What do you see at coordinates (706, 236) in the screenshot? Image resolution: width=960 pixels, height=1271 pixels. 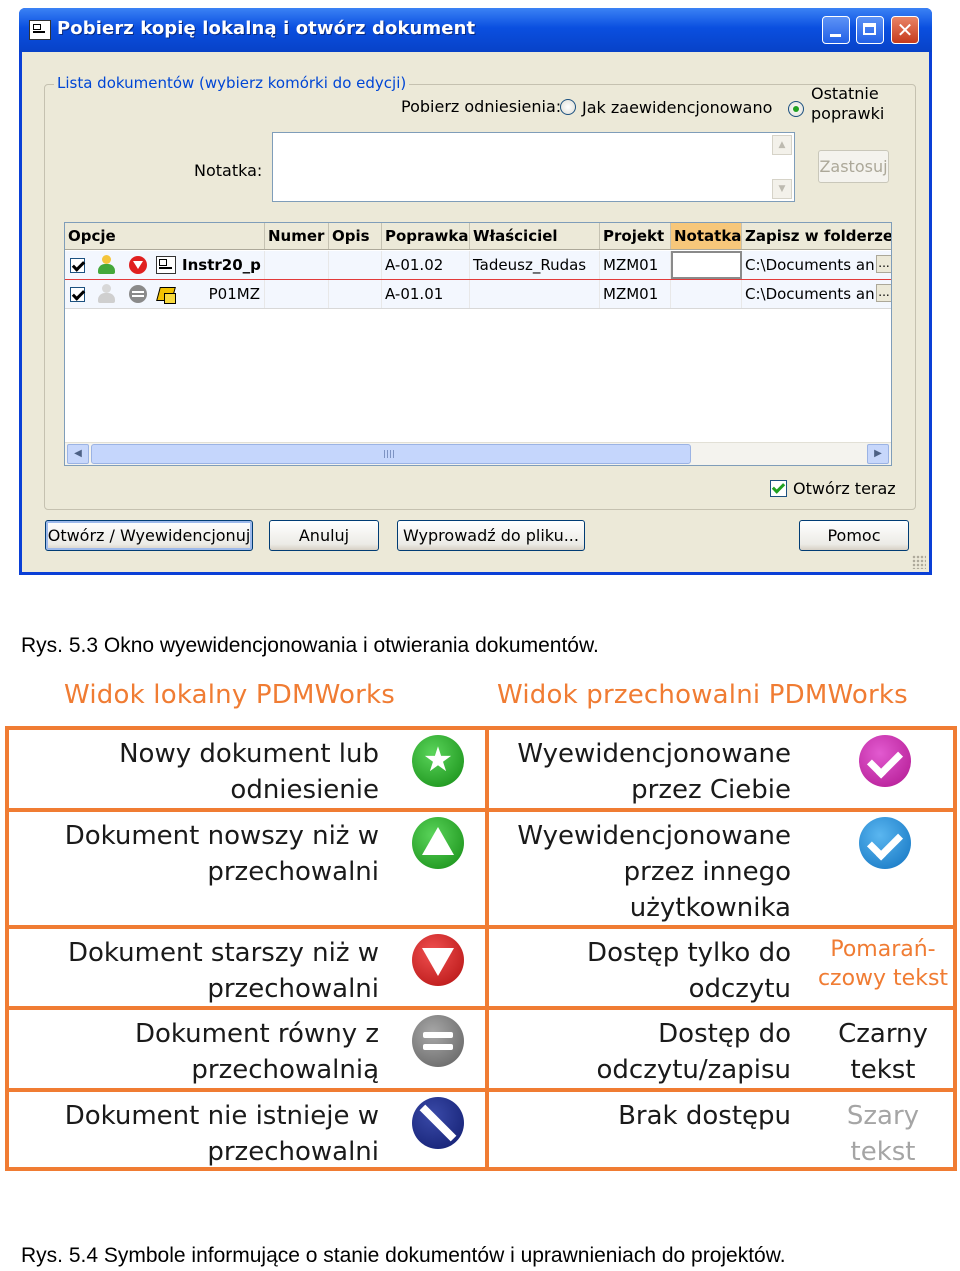 I see `column-note: Notatka` at bounding box center [706, 236].